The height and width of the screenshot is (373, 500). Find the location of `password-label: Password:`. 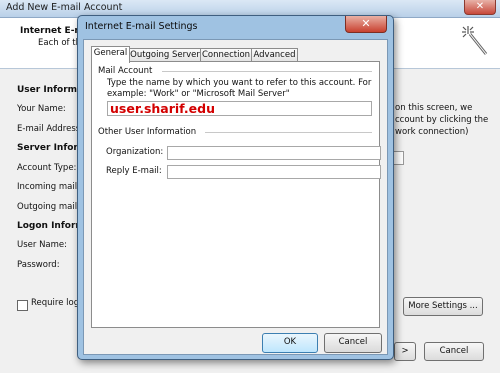

password-label: Password: is located at coordinates (38, 265).